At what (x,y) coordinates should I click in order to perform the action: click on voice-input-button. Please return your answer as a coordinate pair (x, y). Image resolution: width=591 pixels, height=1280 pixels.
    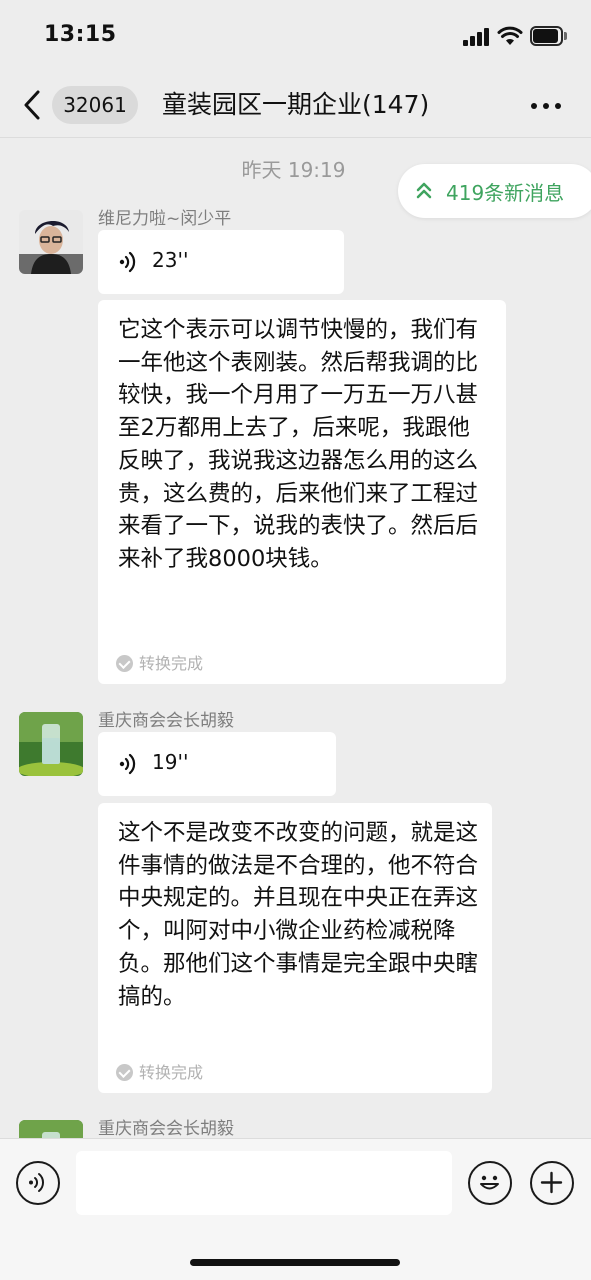
    Looking at the image, I should click on (38, 1183).